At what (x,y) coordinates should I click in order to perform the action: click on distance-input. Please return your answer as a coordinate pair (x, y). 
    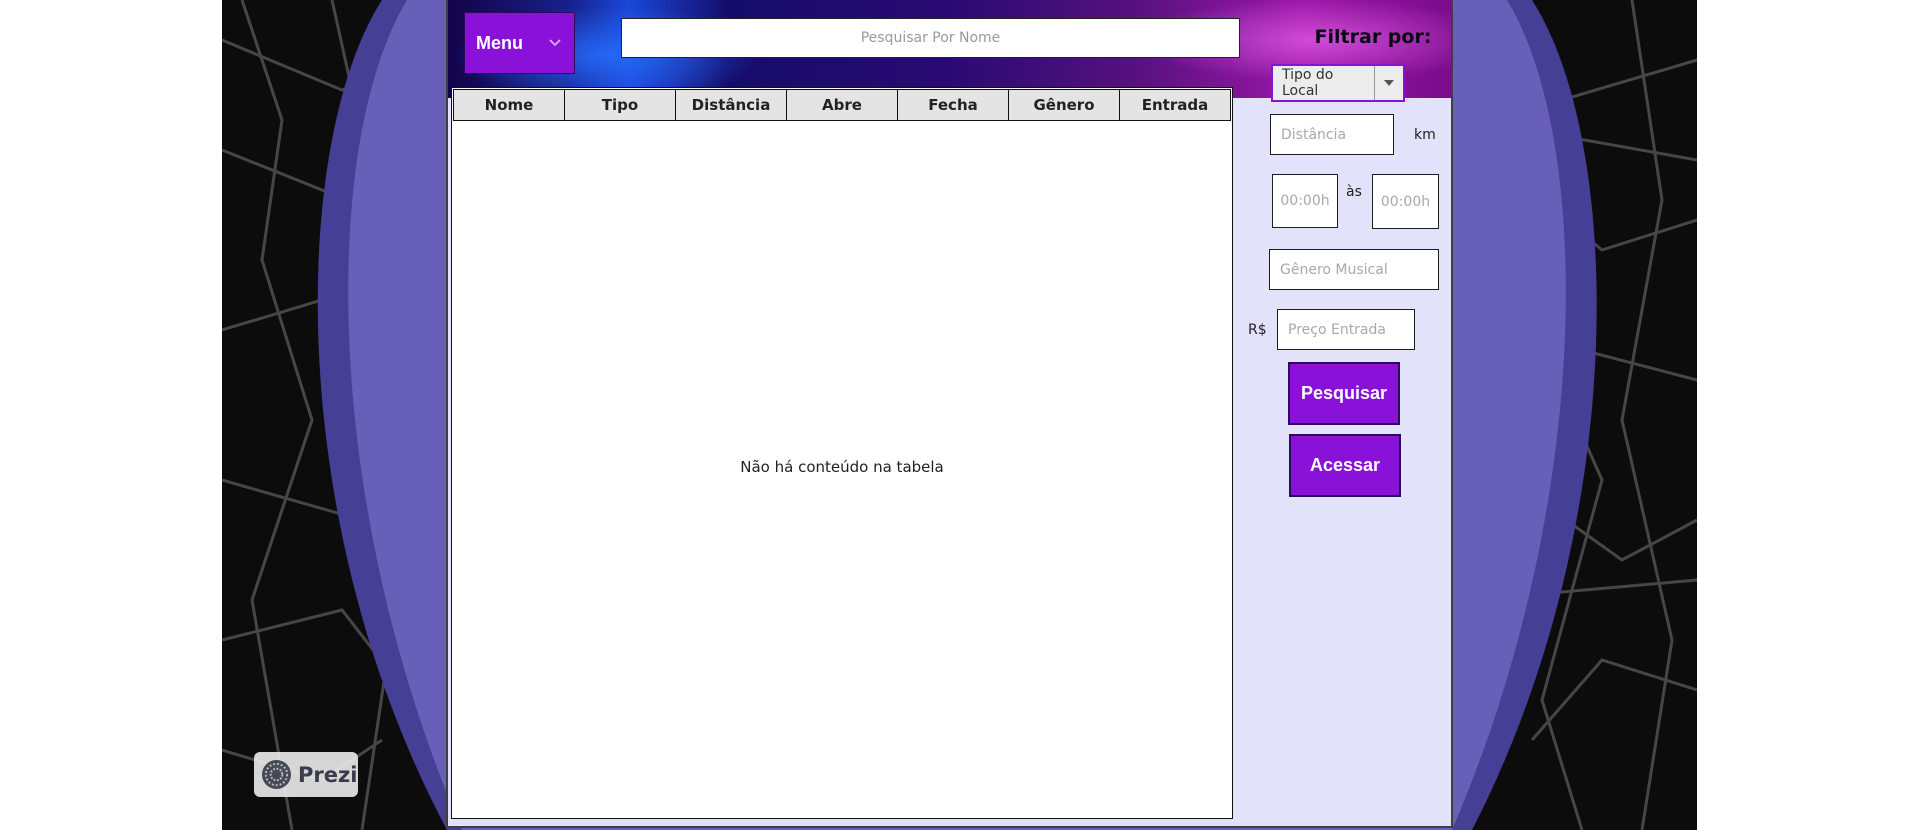
    Looking at the image, I should click on (1332, 134).